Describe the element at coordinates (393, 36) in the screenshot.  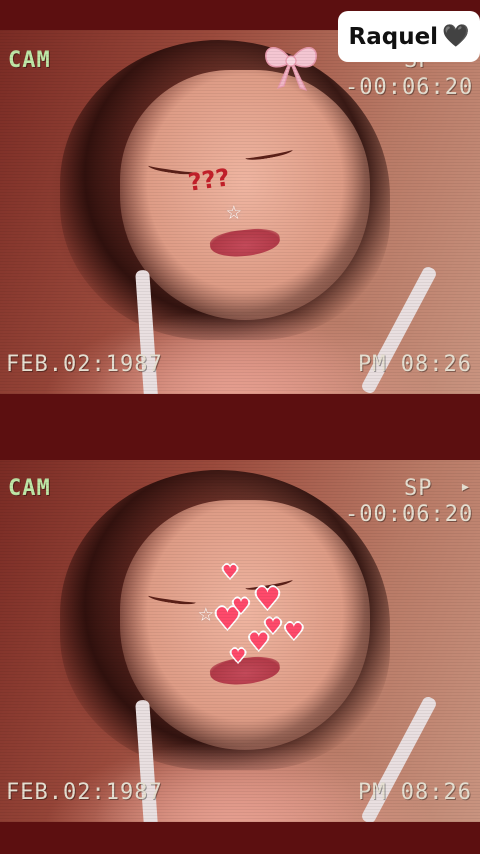
I see `name-text: Raquel` at that location.